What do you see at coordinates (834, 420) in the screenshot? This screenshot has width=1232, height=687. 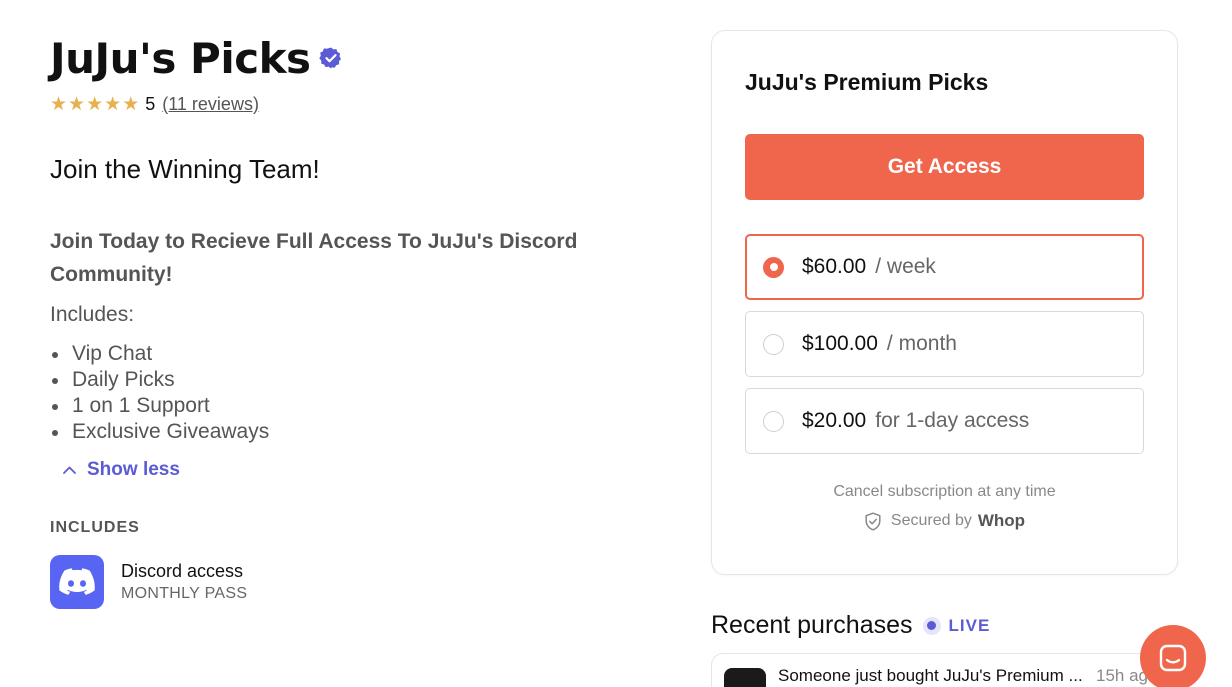 I see `option-price: $20.00` at bounding box center [834, 420].